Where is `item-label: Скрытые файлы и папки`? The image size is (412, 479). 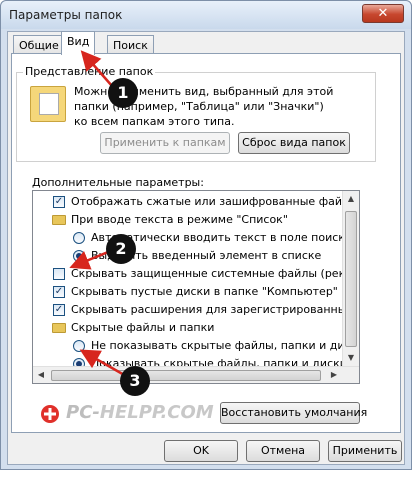 item-label: Скрытые файлы и папки is located at coordinates (143, 327).